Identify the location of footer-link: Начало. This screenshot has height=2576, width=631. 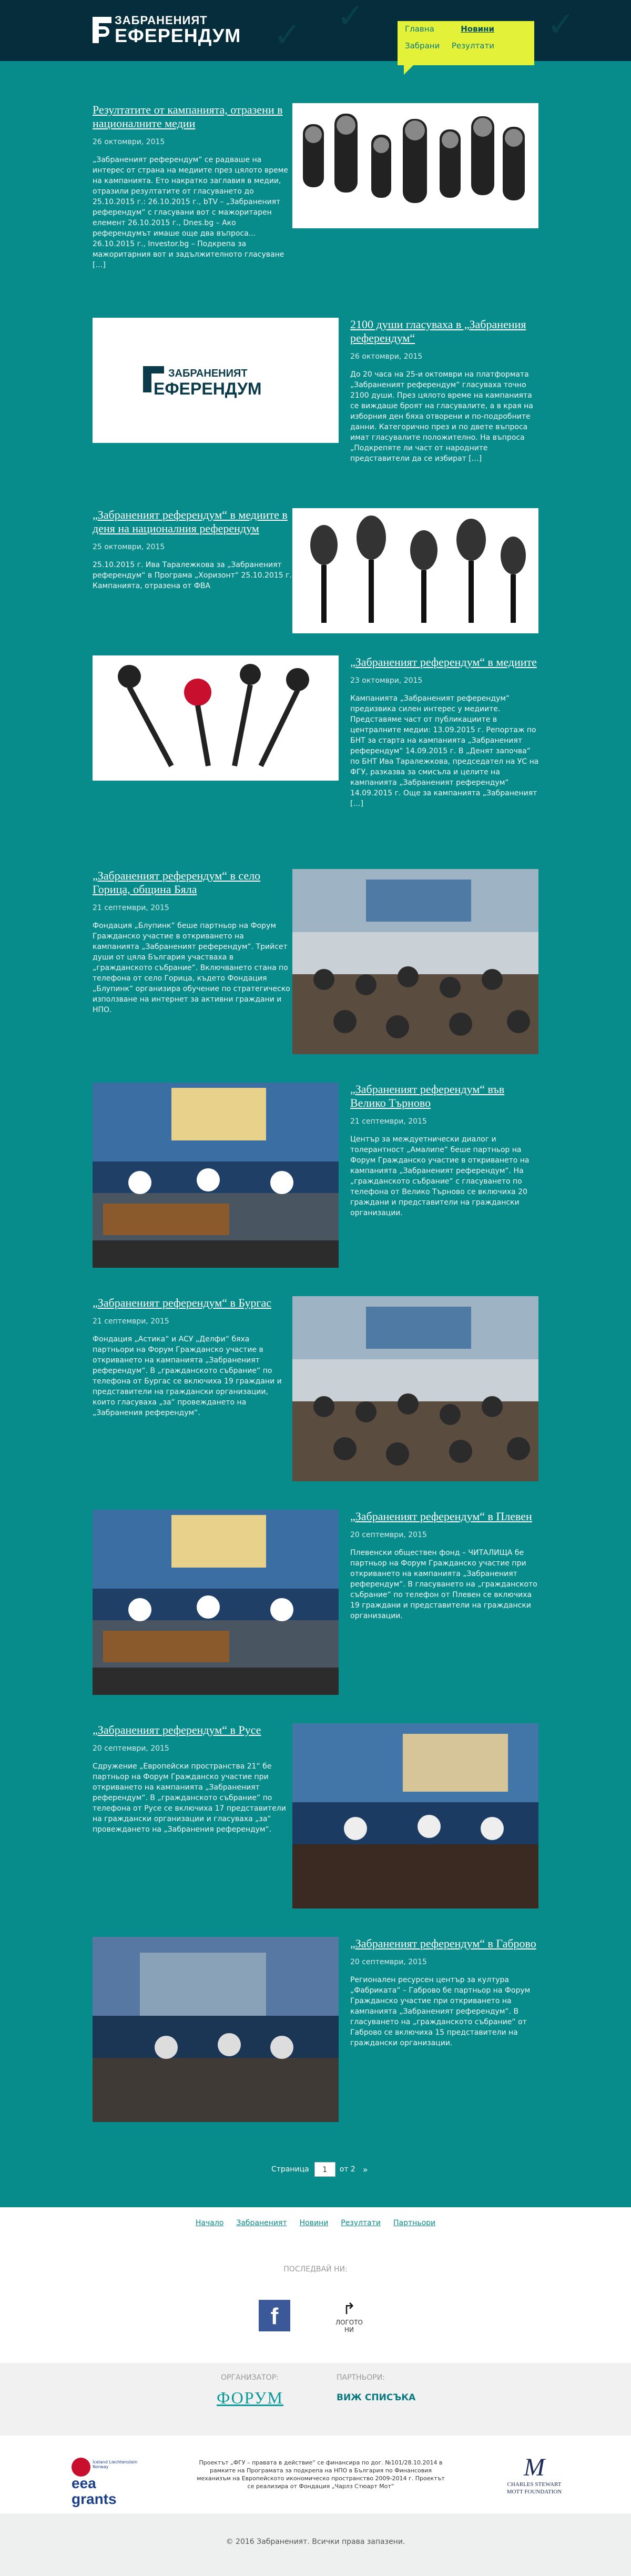
(209, 2223).